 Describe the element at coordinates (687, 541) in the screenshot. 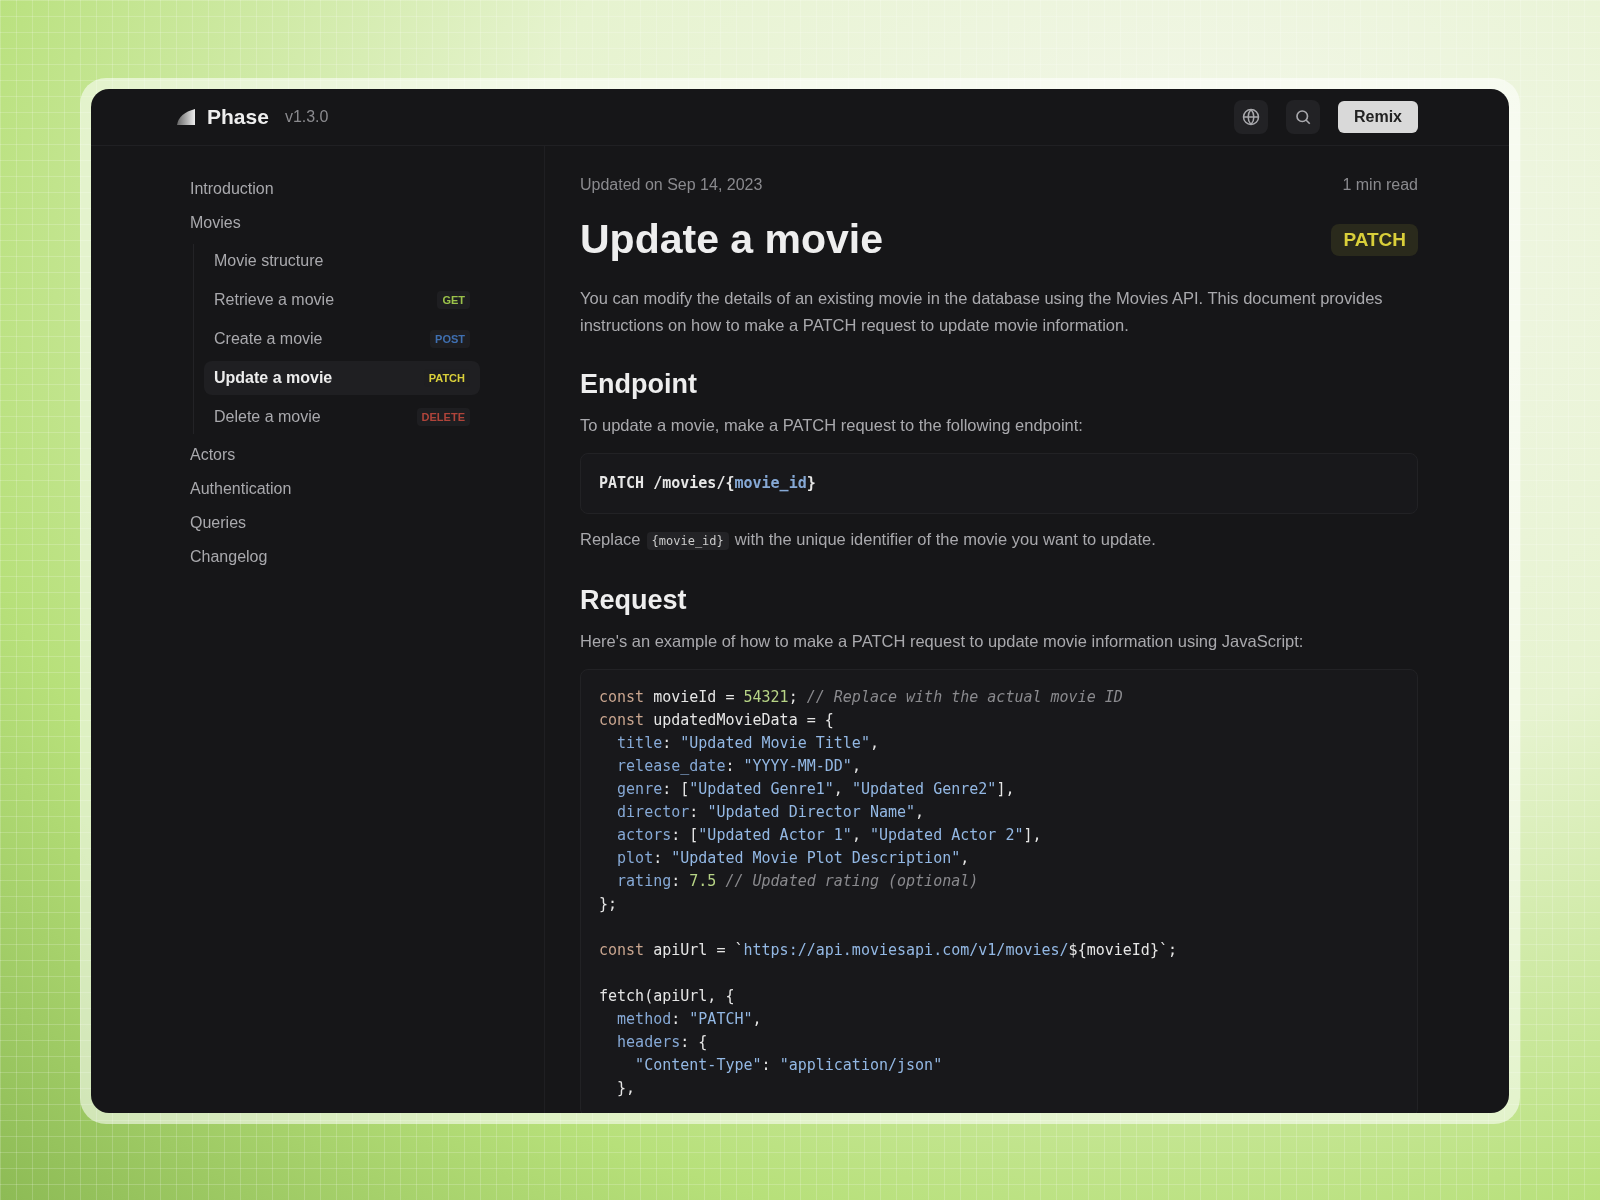

I see `inline-code: {movie_id}` at that location.